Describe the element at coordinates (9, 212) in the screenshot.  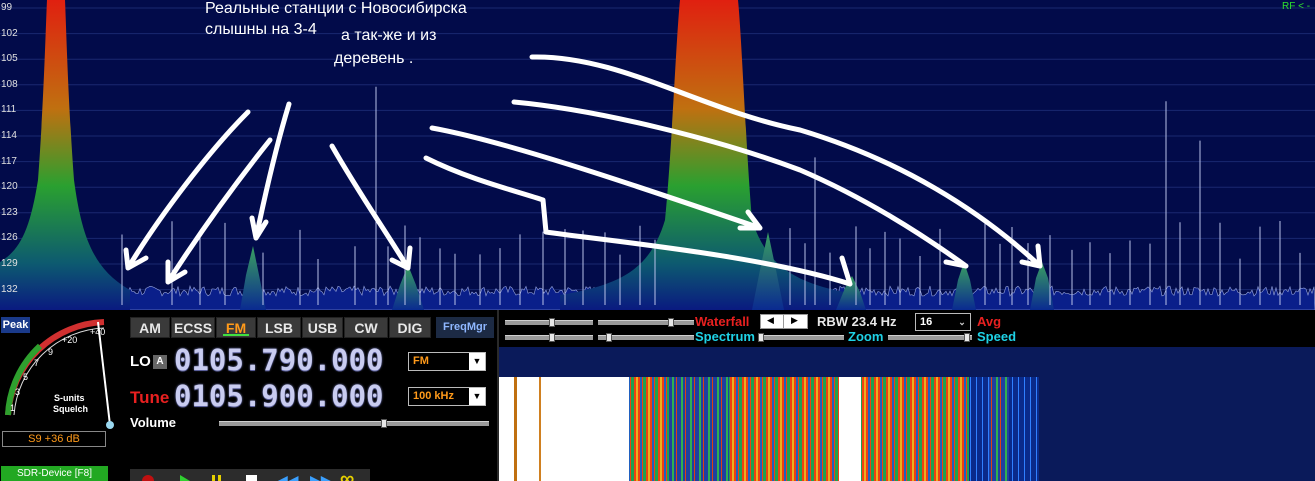
I see `y-tick-label: 123` at that location.